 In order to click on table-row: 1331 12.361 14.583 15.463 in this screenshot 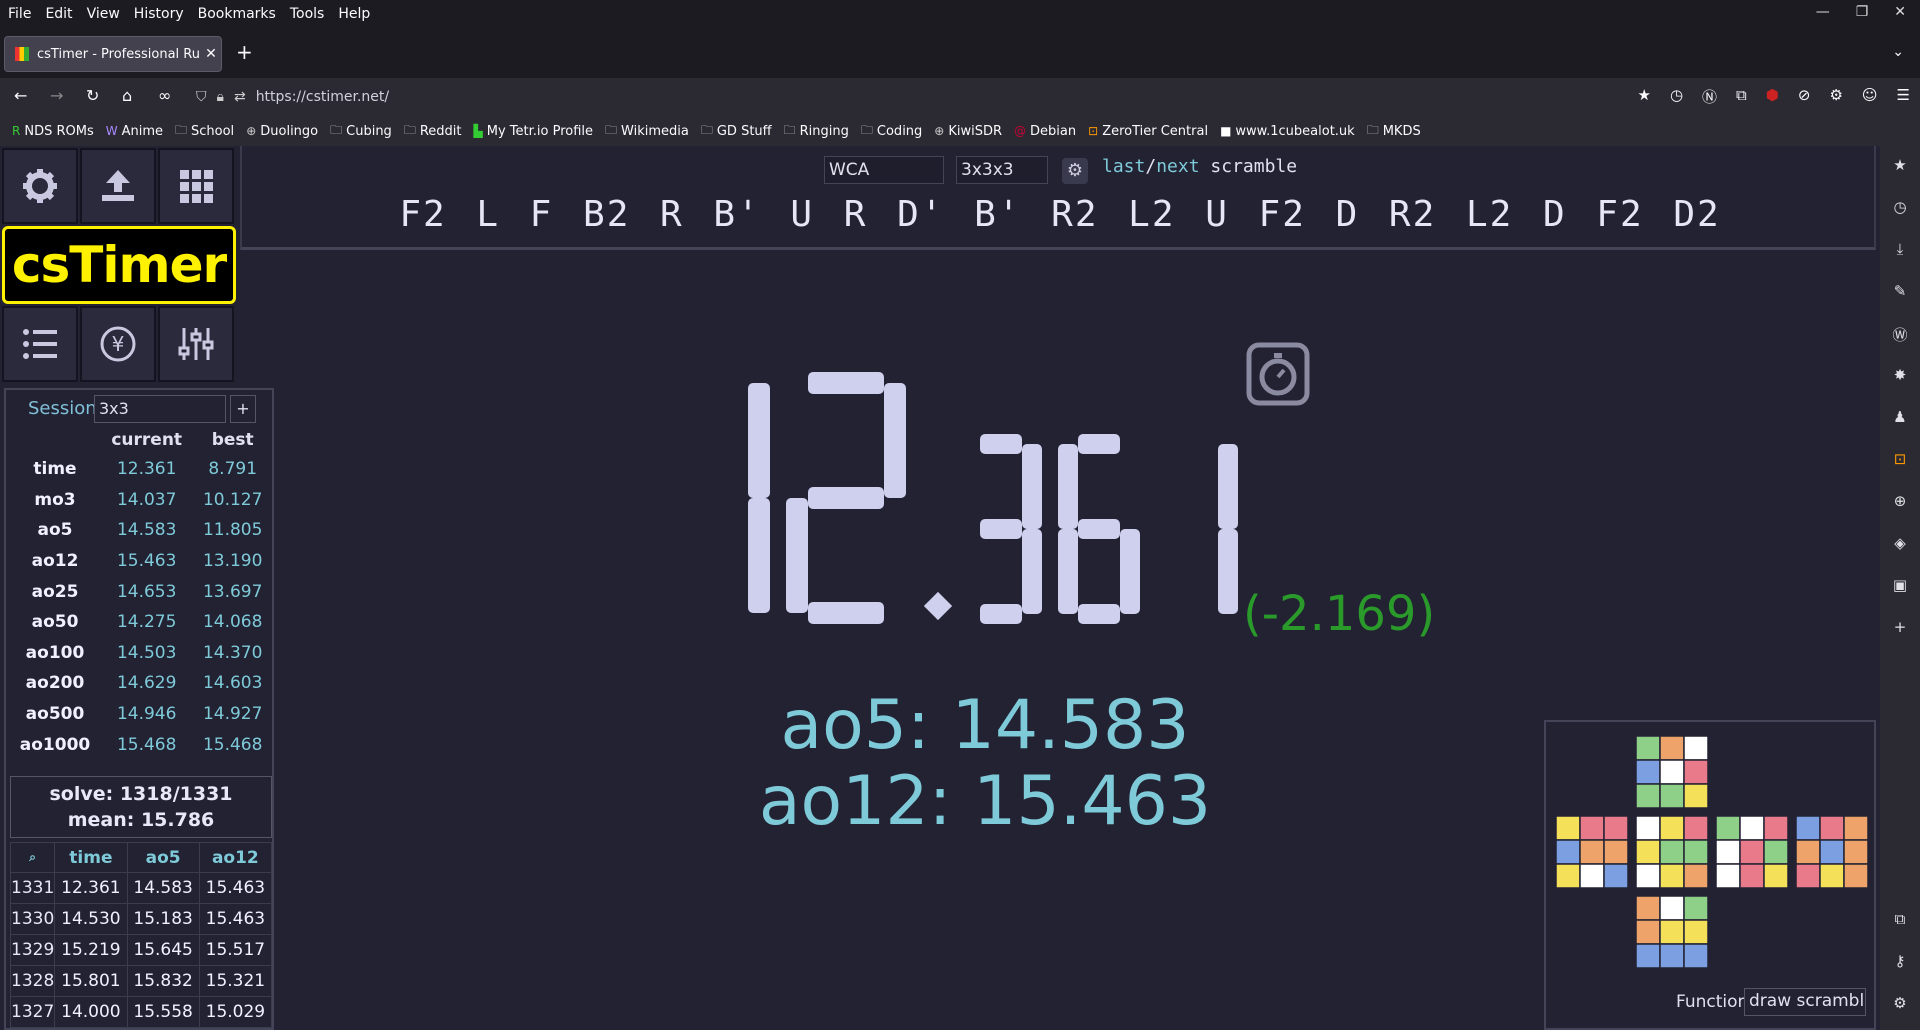, I will do `click(141, 888)`.